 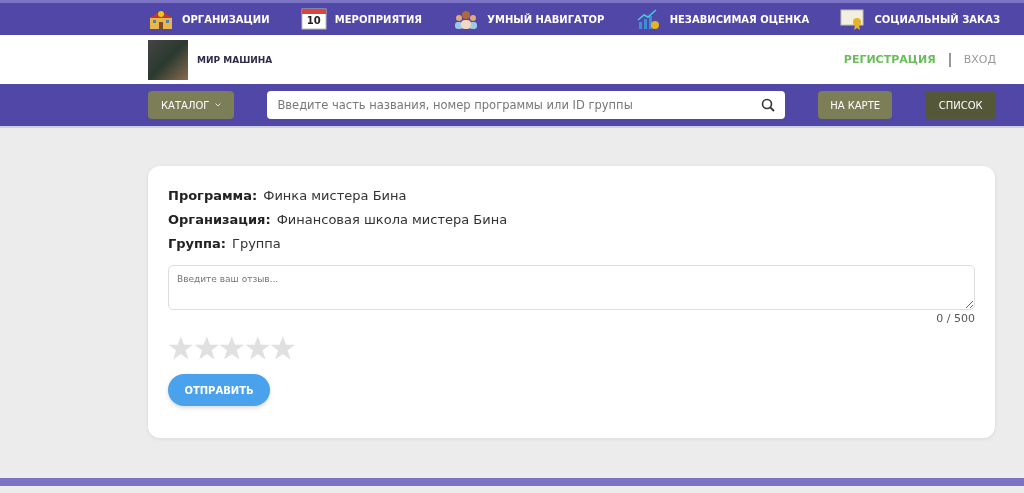 What do you see at coordinates (392, 219) in the screenshot?
I see `field-value: Финансовая школа мистера Бина` at bounding box center [392, 219].